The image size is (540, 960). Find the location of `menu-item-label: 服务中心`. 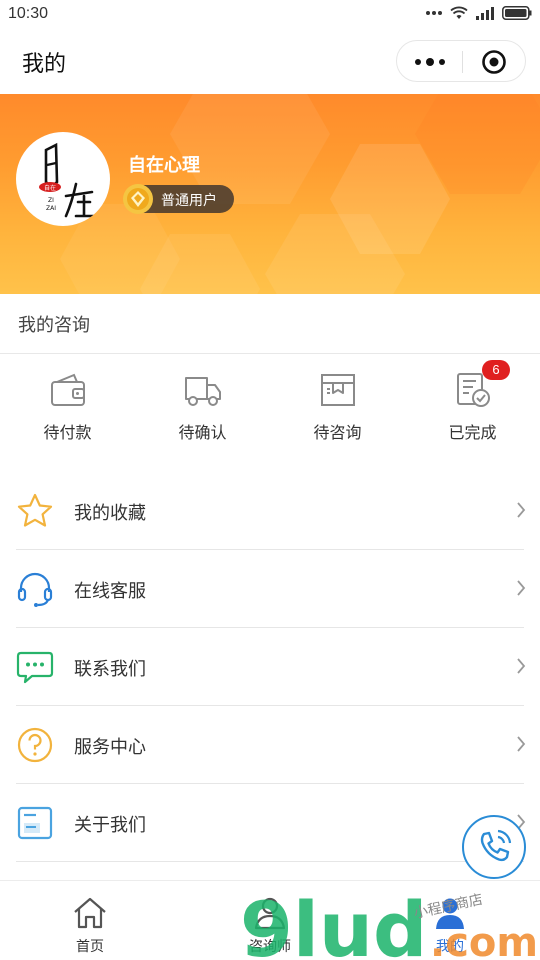

menu-item-label: 服务中心 is located at coordinates (110, 747).